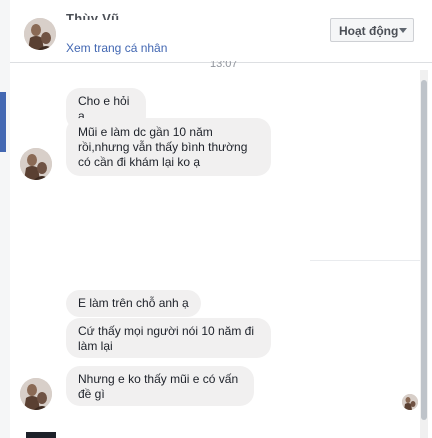 Image resolution: width=432 pixels, height=438 pixels. Describe the element at coordinates (221, 31) in the screenshot. I see `chat-header: Thùy Vũ Xem trang cá nhân Hoạt động` at that location.